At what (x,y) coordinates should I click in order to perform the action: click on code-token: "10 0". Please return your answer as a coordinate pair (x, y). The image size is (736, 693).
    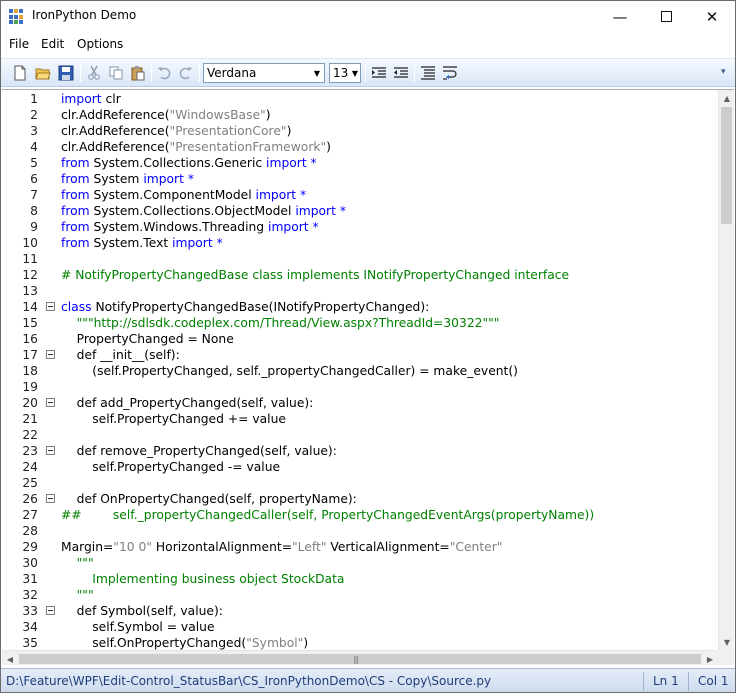
    Looking at the image, I should click on (133, 547).